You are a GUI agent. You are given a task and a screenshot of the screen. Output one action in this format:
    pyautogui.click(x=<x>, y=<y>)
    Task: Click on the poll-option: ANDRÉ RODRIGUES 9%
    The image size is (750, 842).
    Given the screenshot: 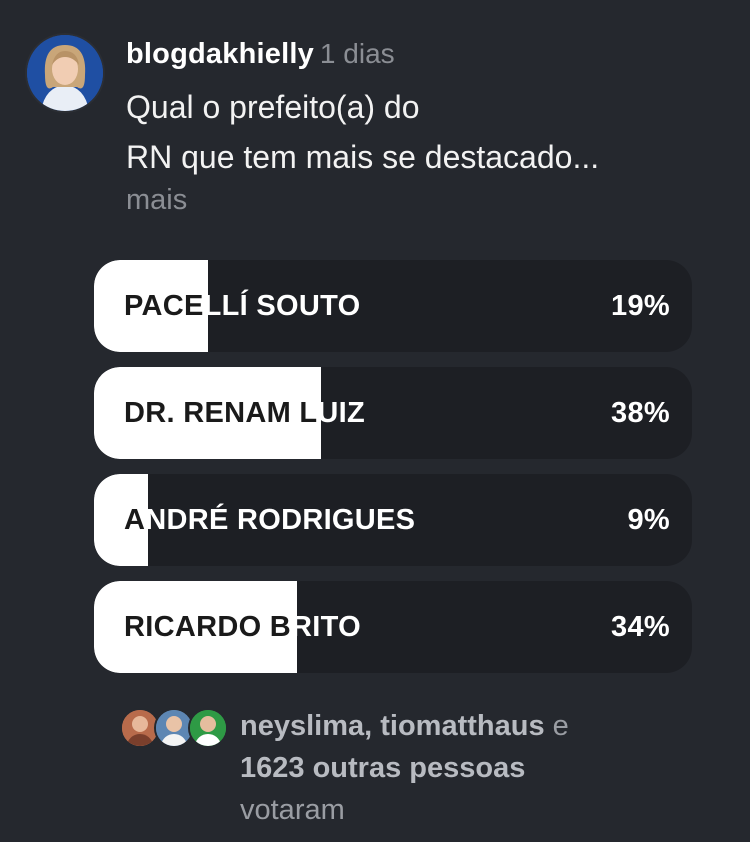 What is the action you would take?
    pyautogui.click(x=393, y=520)
    